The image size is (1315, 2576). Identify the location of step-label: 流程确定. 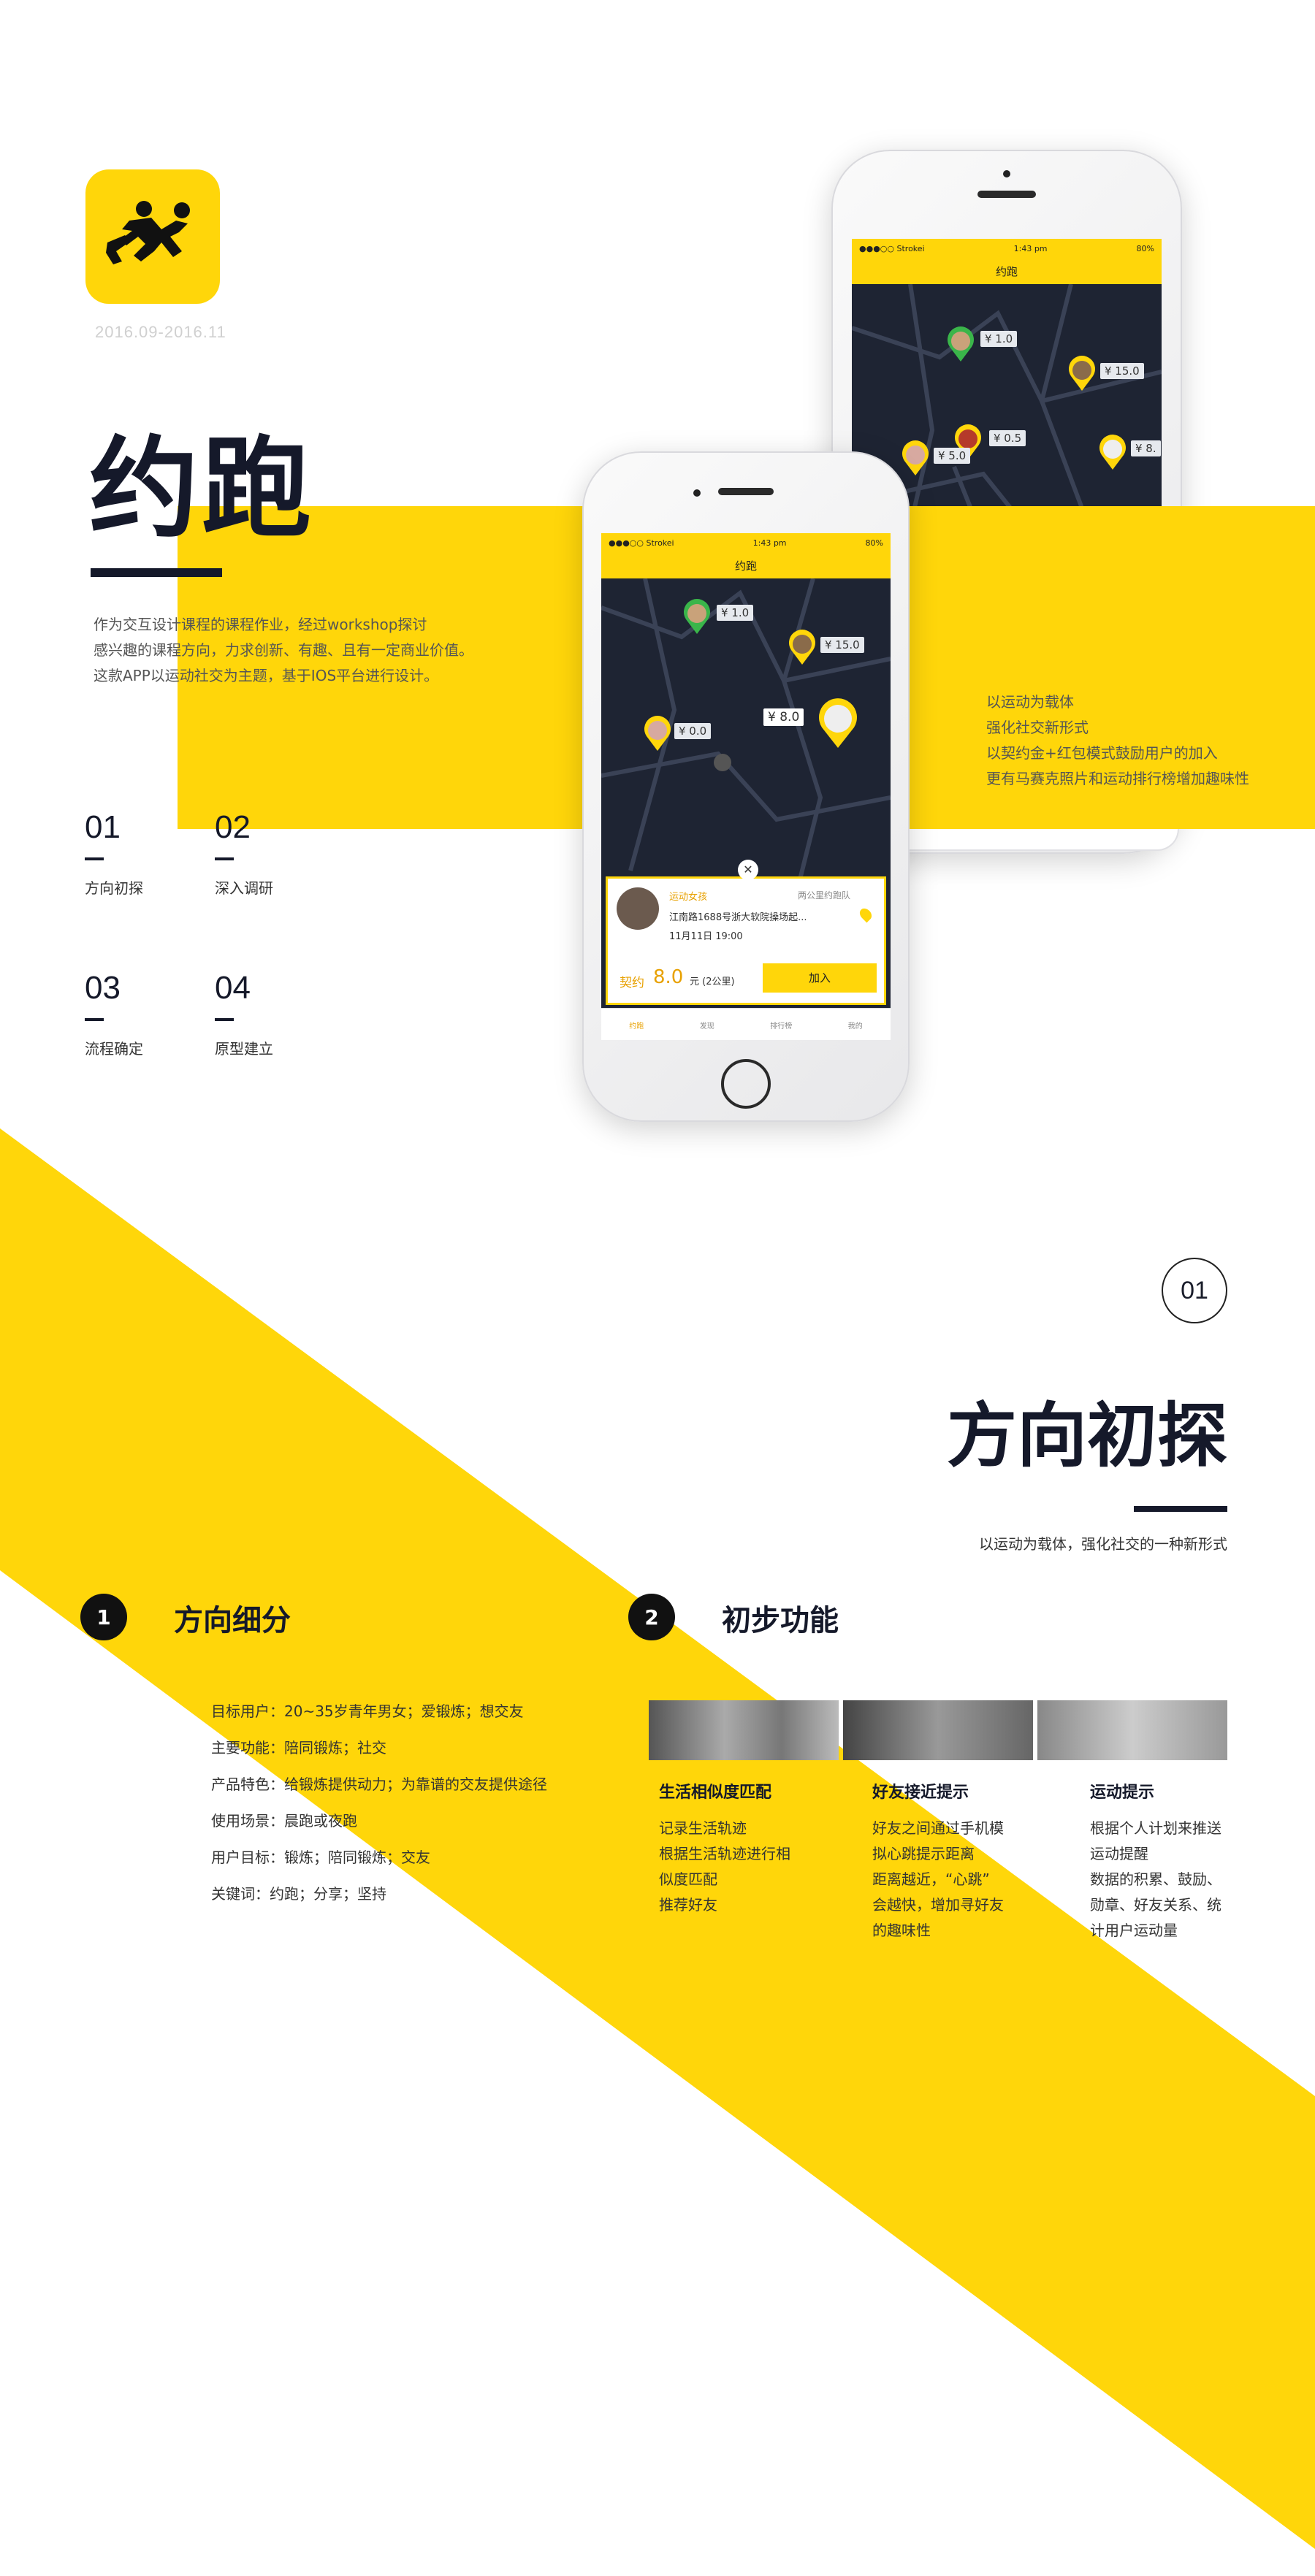
(114, 1049).